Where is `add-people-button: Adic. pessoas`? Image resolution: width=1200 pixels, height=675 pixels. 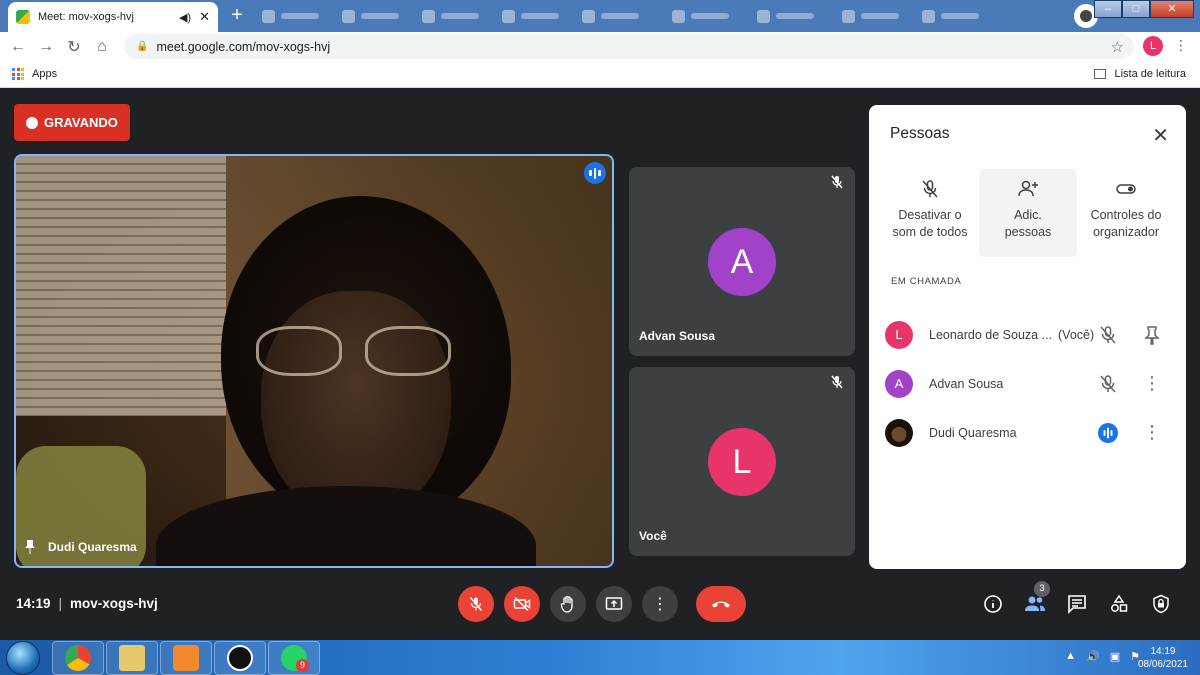 add-people-button: Adic. pessoas is located at coordinates (1028, 213).